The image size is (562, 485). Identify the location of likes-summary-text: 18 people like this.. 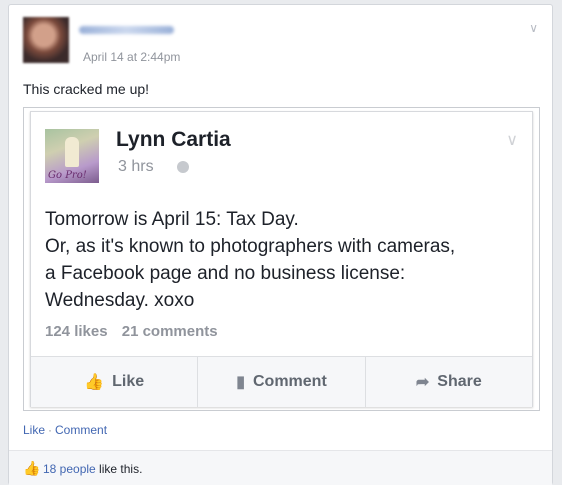
(92, 469).